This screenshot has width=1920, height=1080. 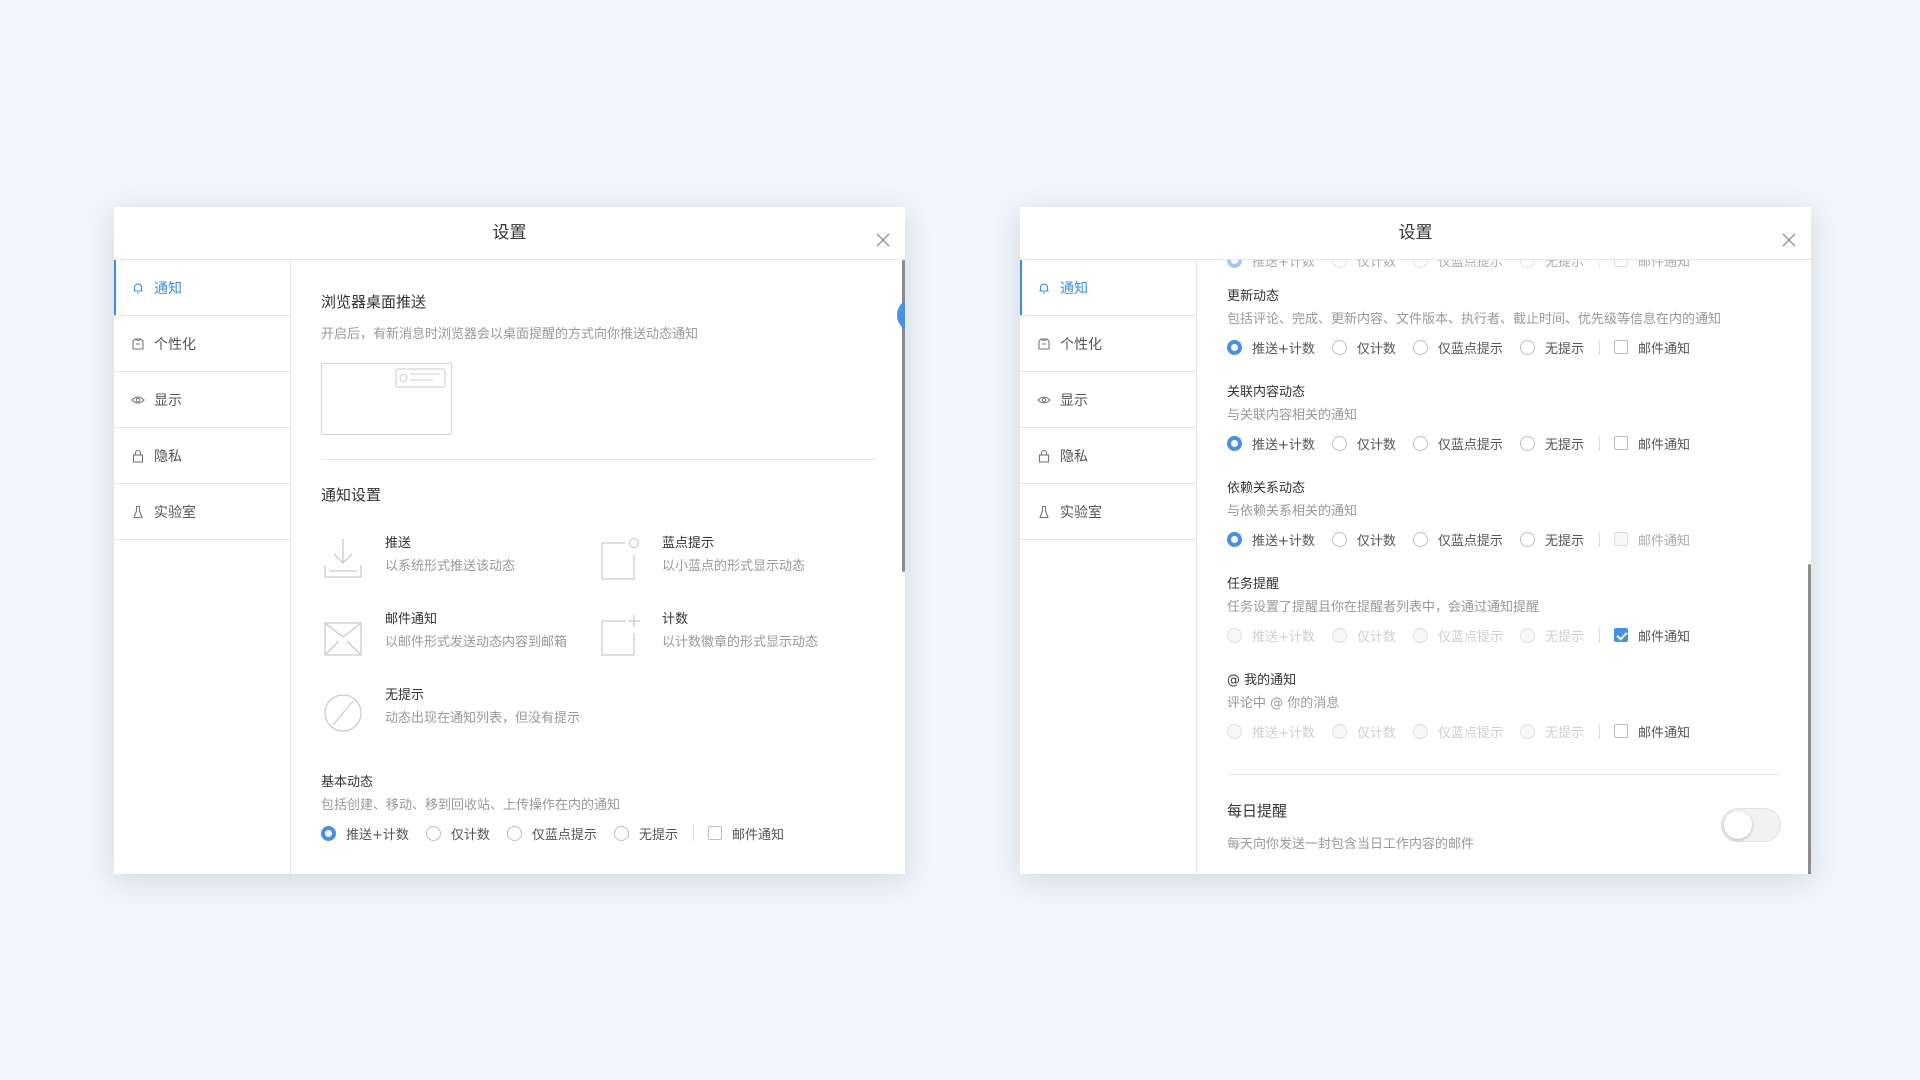 What do you see at coordinates (1283, 703) in the screenshot?
I see `group-desc: 评论中 @ 你的消息` at bounding box center [1283, 703].